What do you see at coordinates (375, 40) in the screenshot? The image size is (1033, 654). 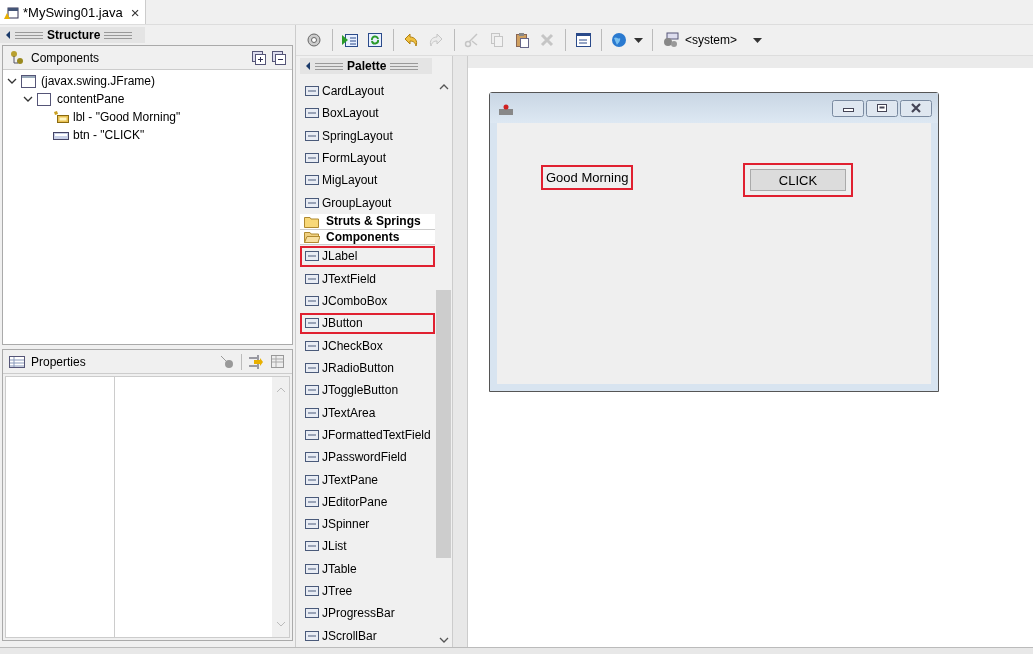 I see `refresh-icon` at bounding box center [375, 40].